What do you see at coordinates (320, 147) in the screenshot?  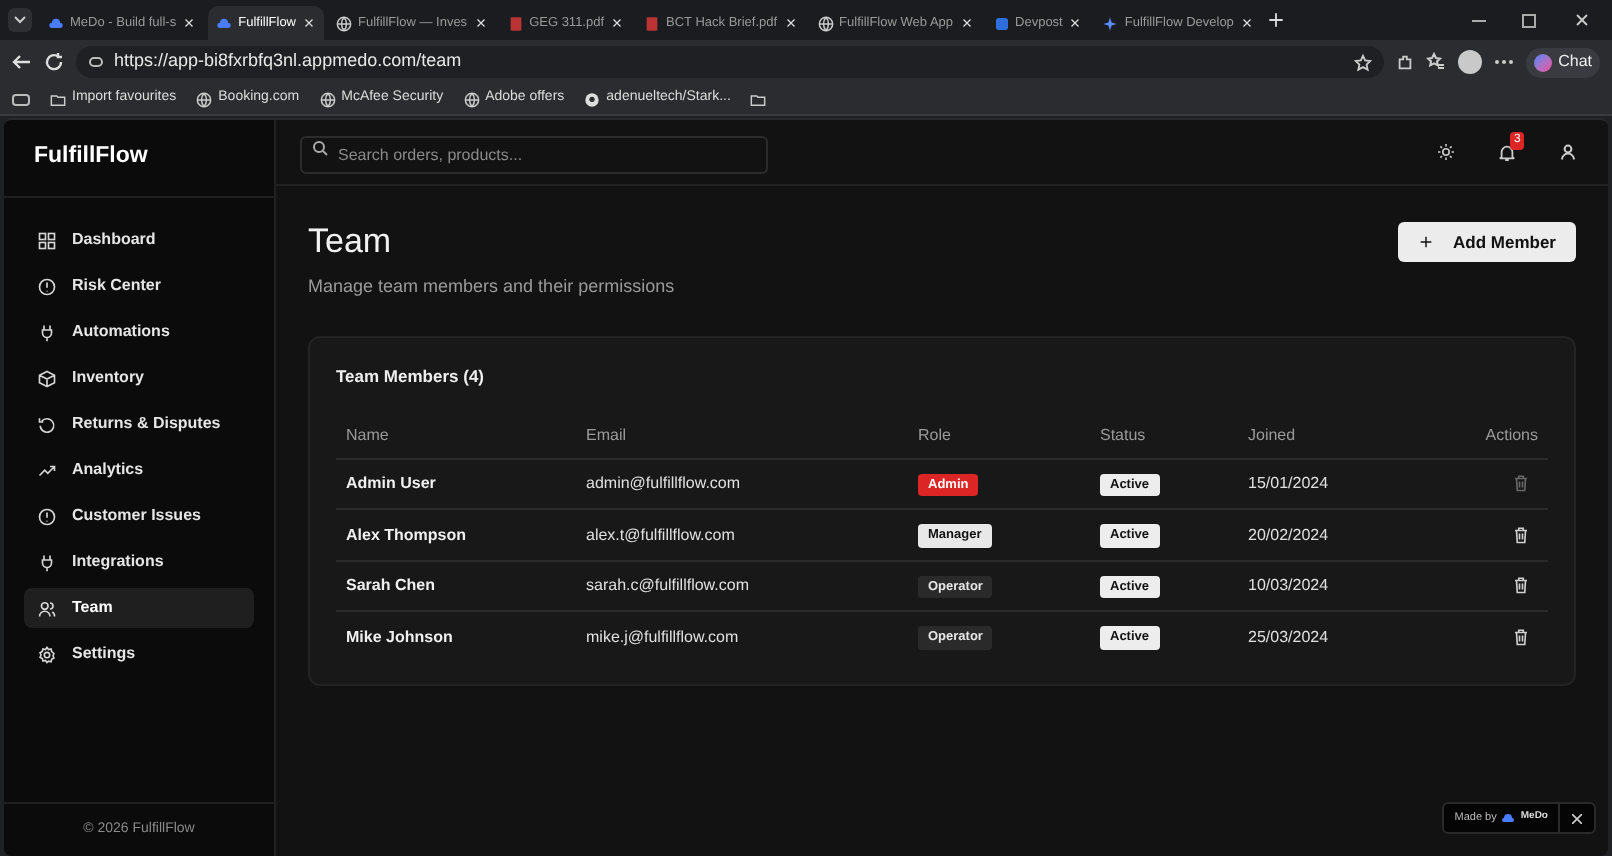 I see `search-icon` at bounding box center [320, 147].